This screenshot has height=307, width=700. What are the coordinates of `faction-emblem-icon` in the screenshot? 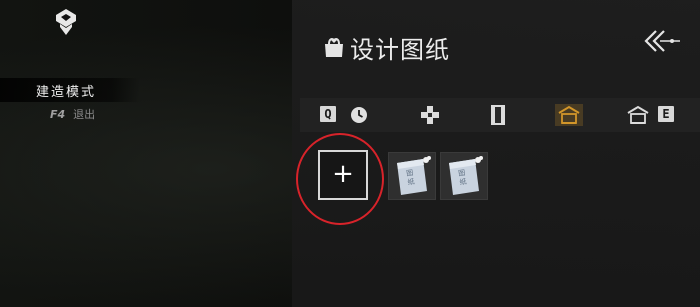 It's located at (66, 22).